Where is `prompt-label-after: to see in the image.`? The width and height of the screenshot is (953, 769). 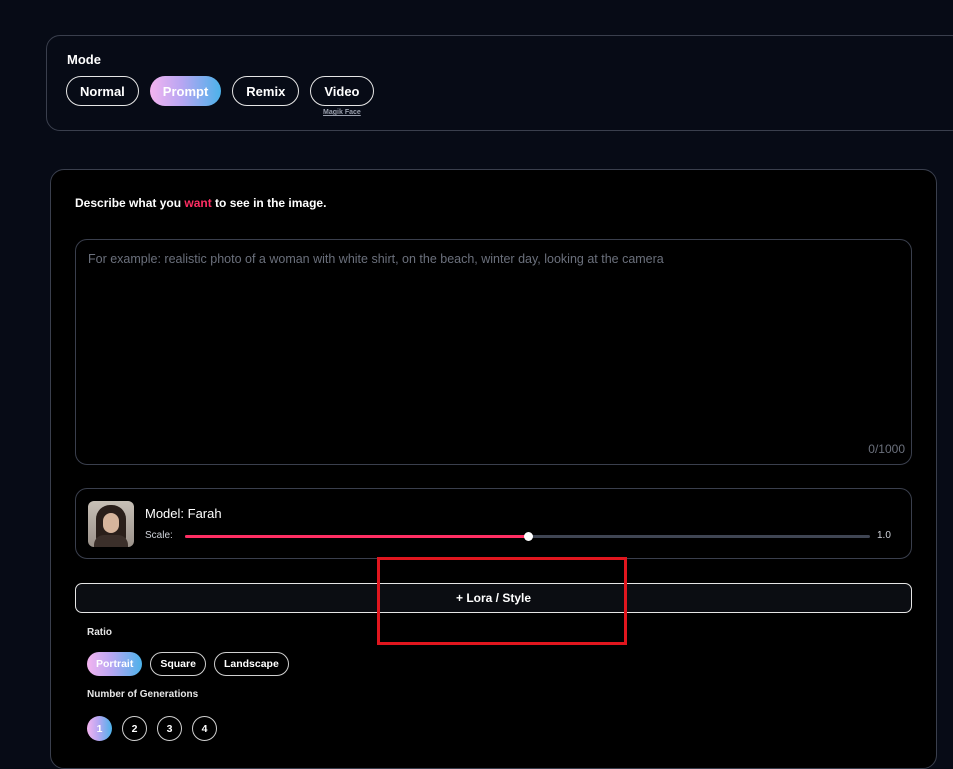
prompt-label-after: to see in the image. is located at coordinates (269, 203).